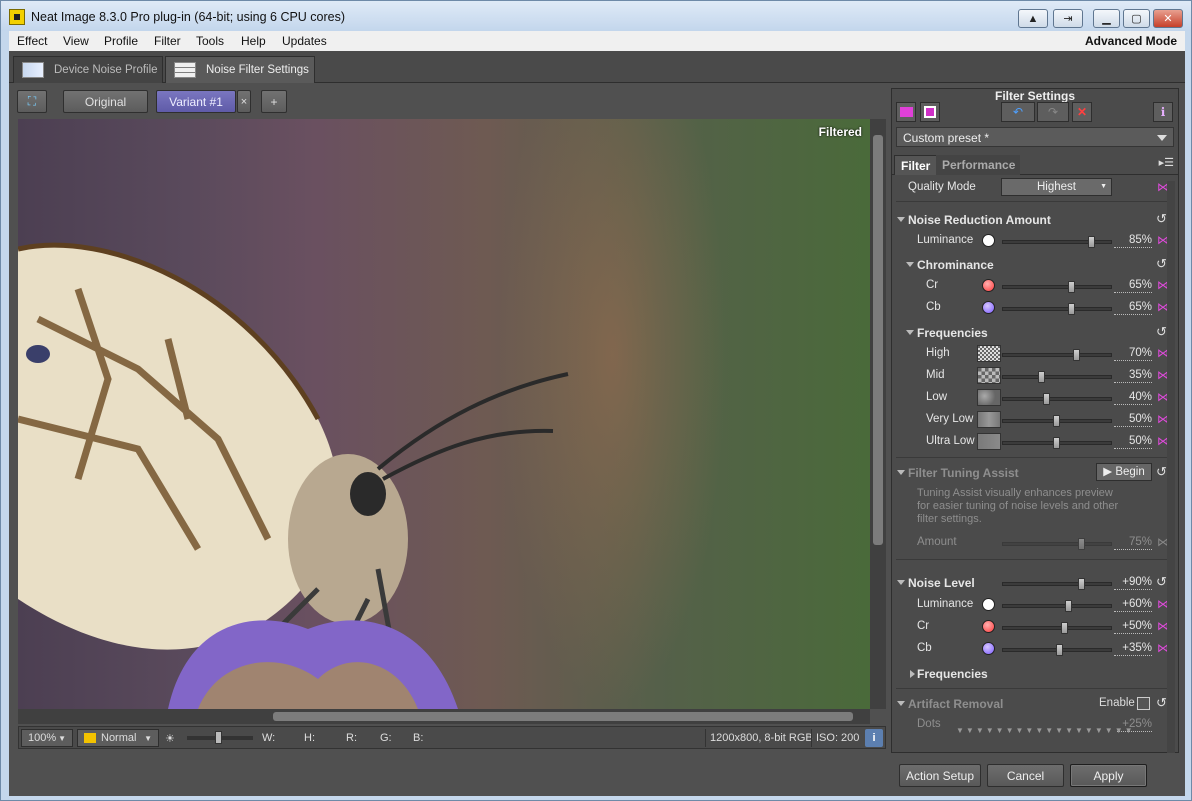 This screenshot has width=1192, height=801. What do you see at coordinates (167, 41) in the screenshot?
I see `menu-filter: Filter` at bounding box center [167, 41].